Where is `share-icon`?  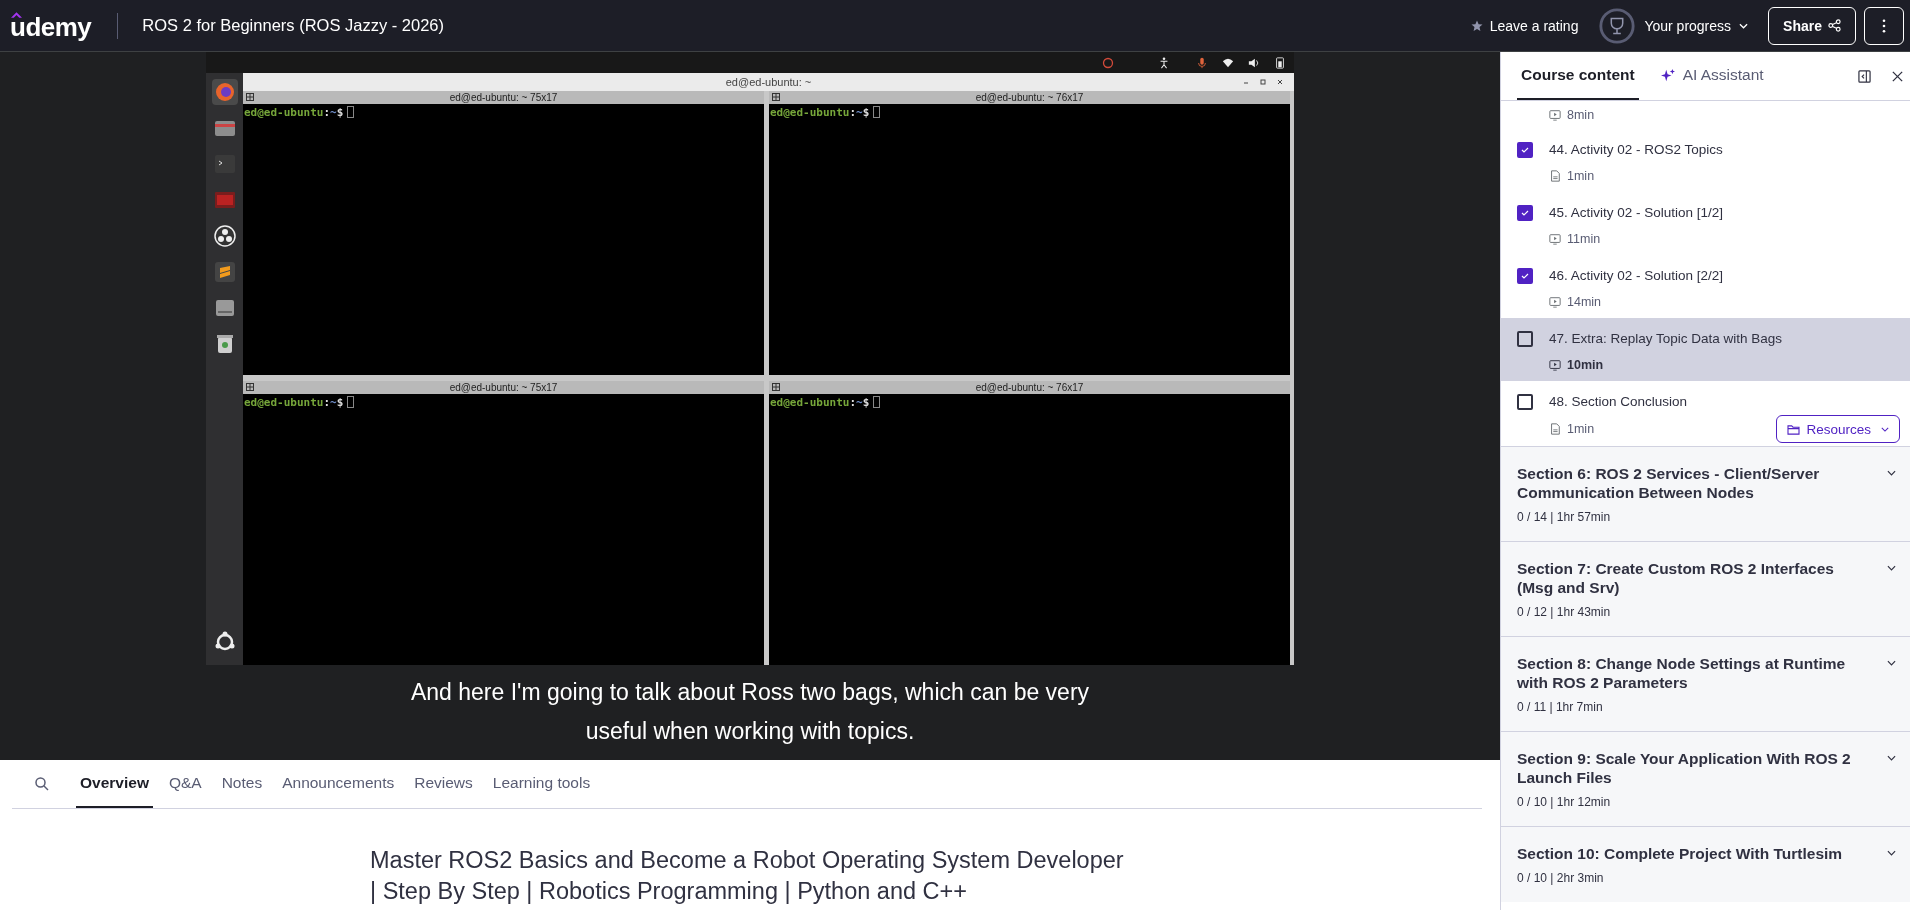 share-icon is located at coordinates (1834, 25).